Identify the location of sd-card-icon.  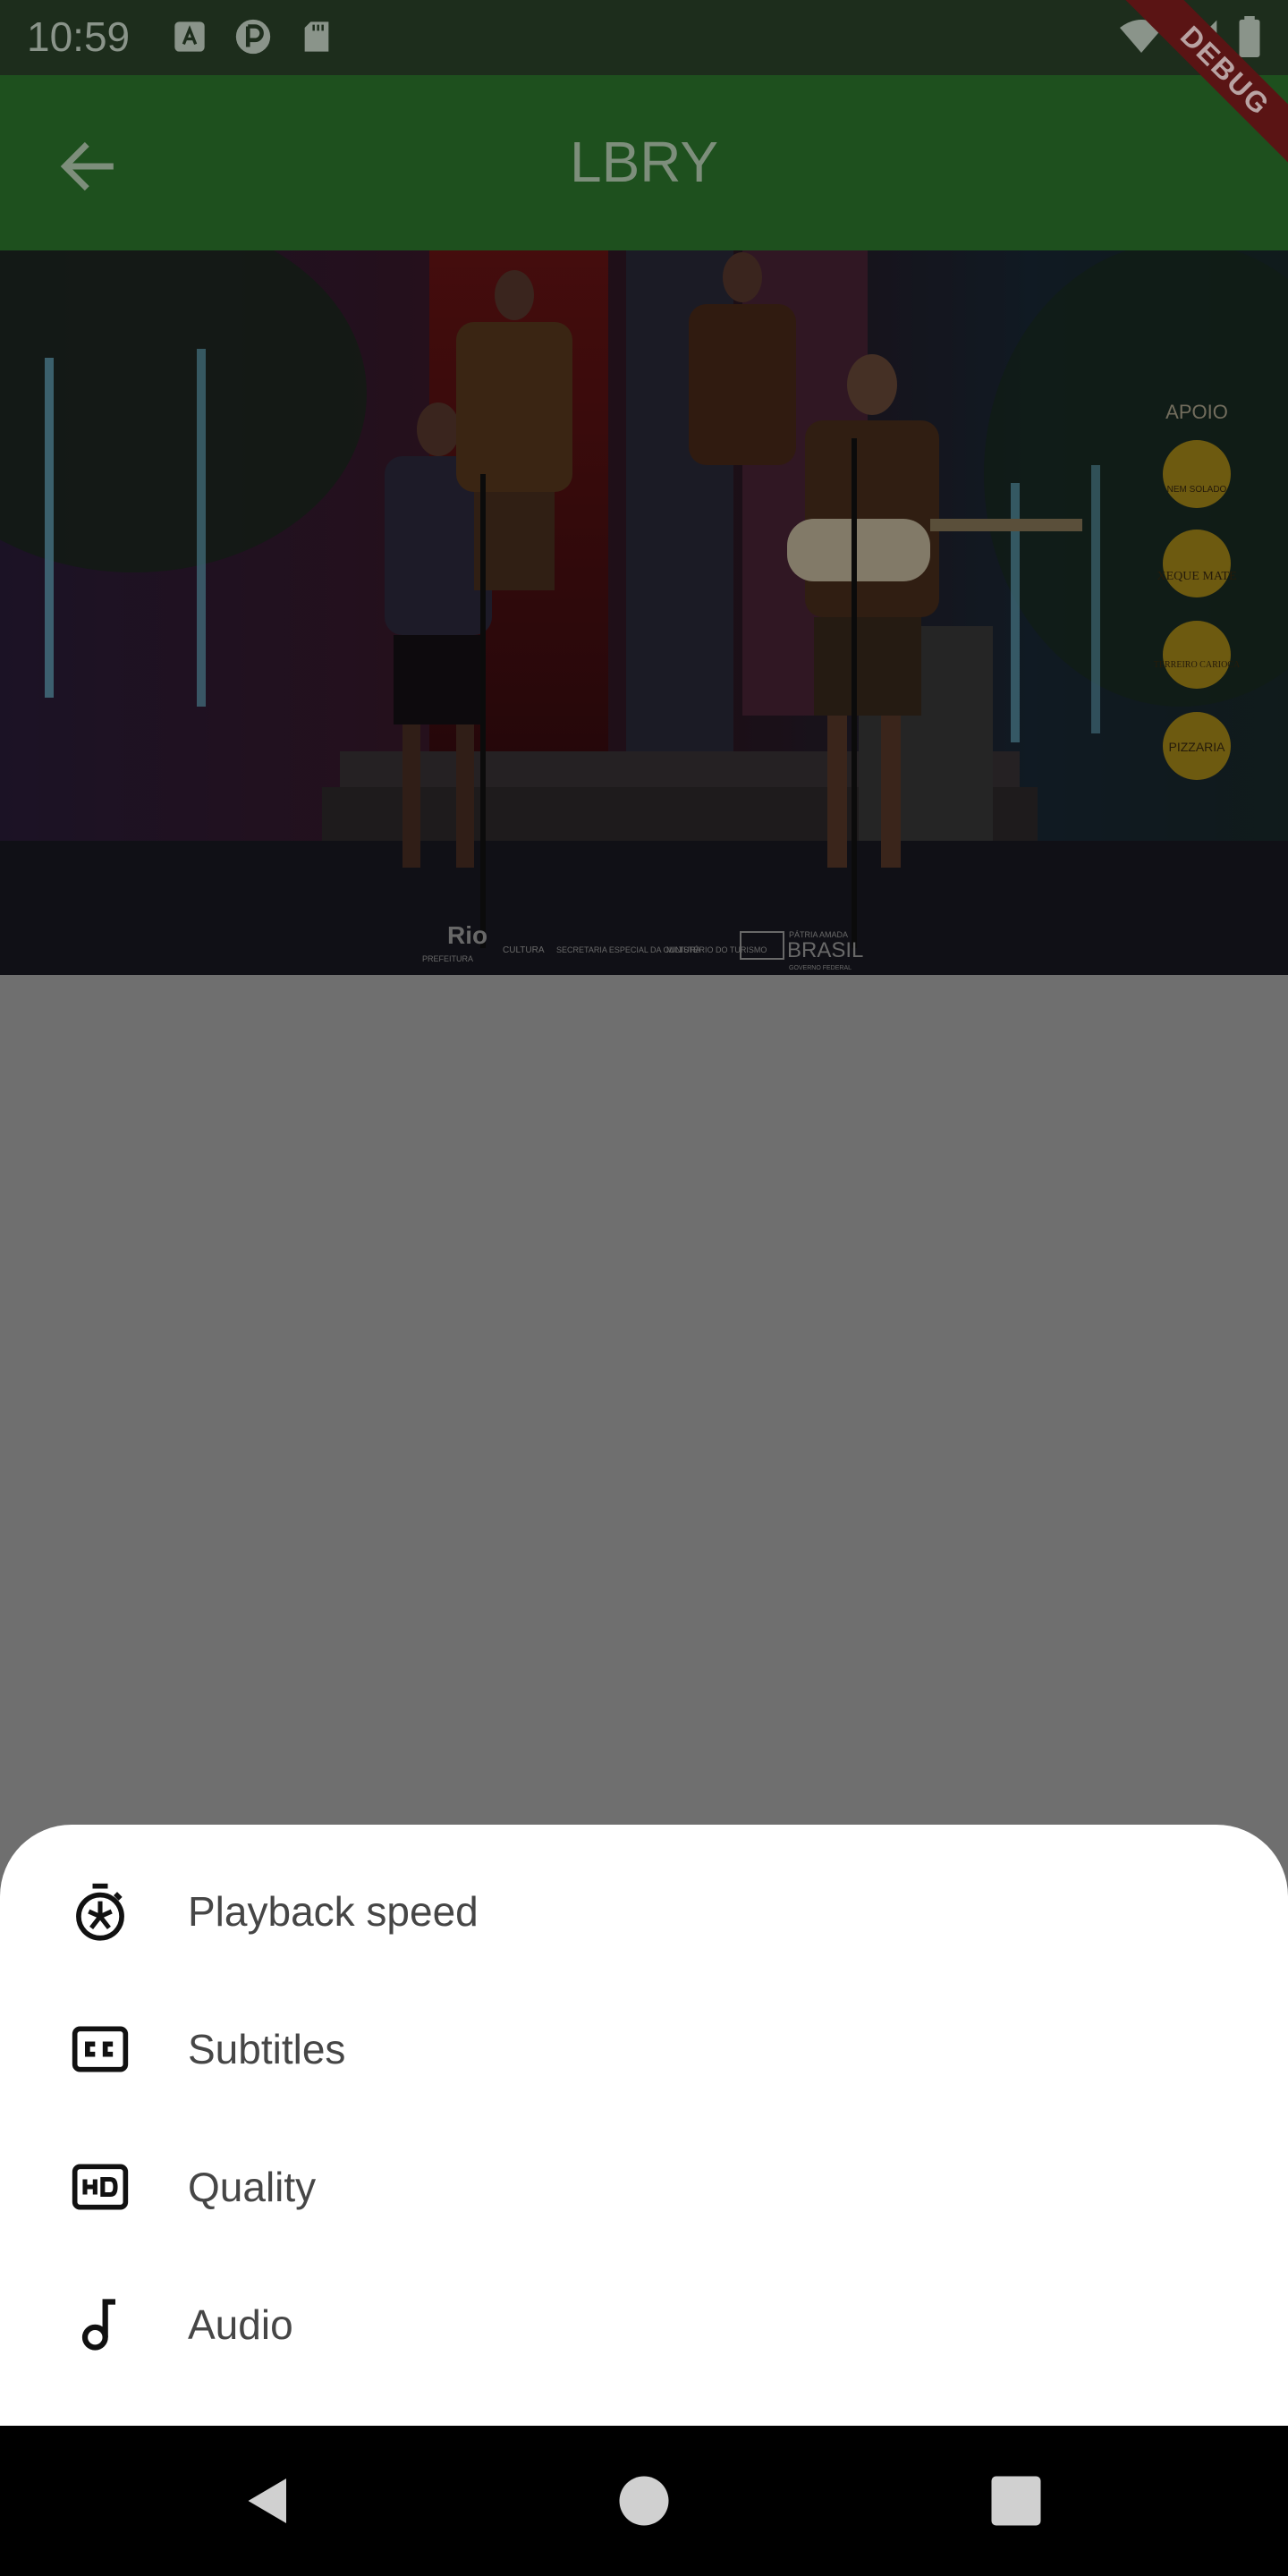
(316, 36).